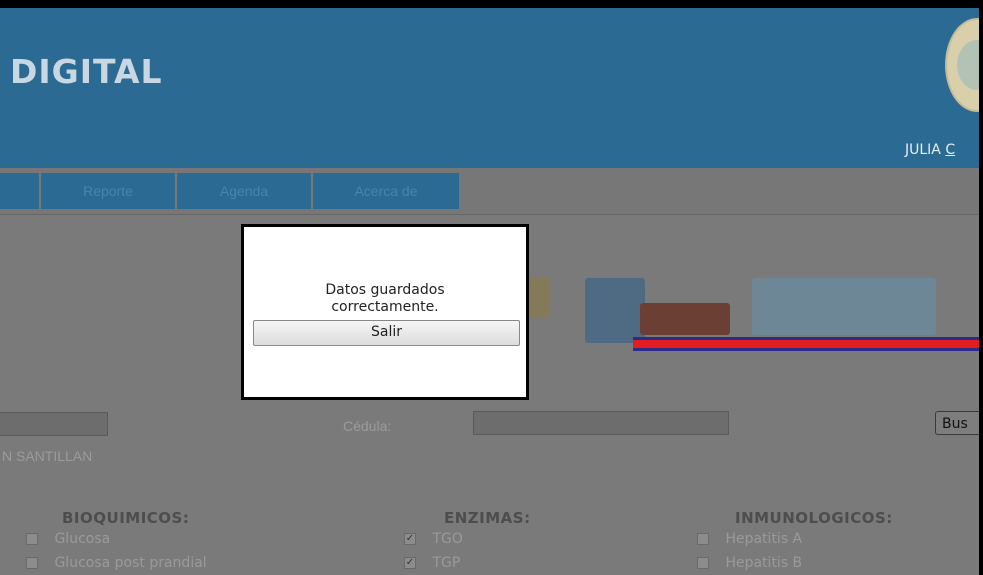  Describe the element at coordinates (764, 539) in the screenshot. I see `check-label: Hepatitis A` at that location.